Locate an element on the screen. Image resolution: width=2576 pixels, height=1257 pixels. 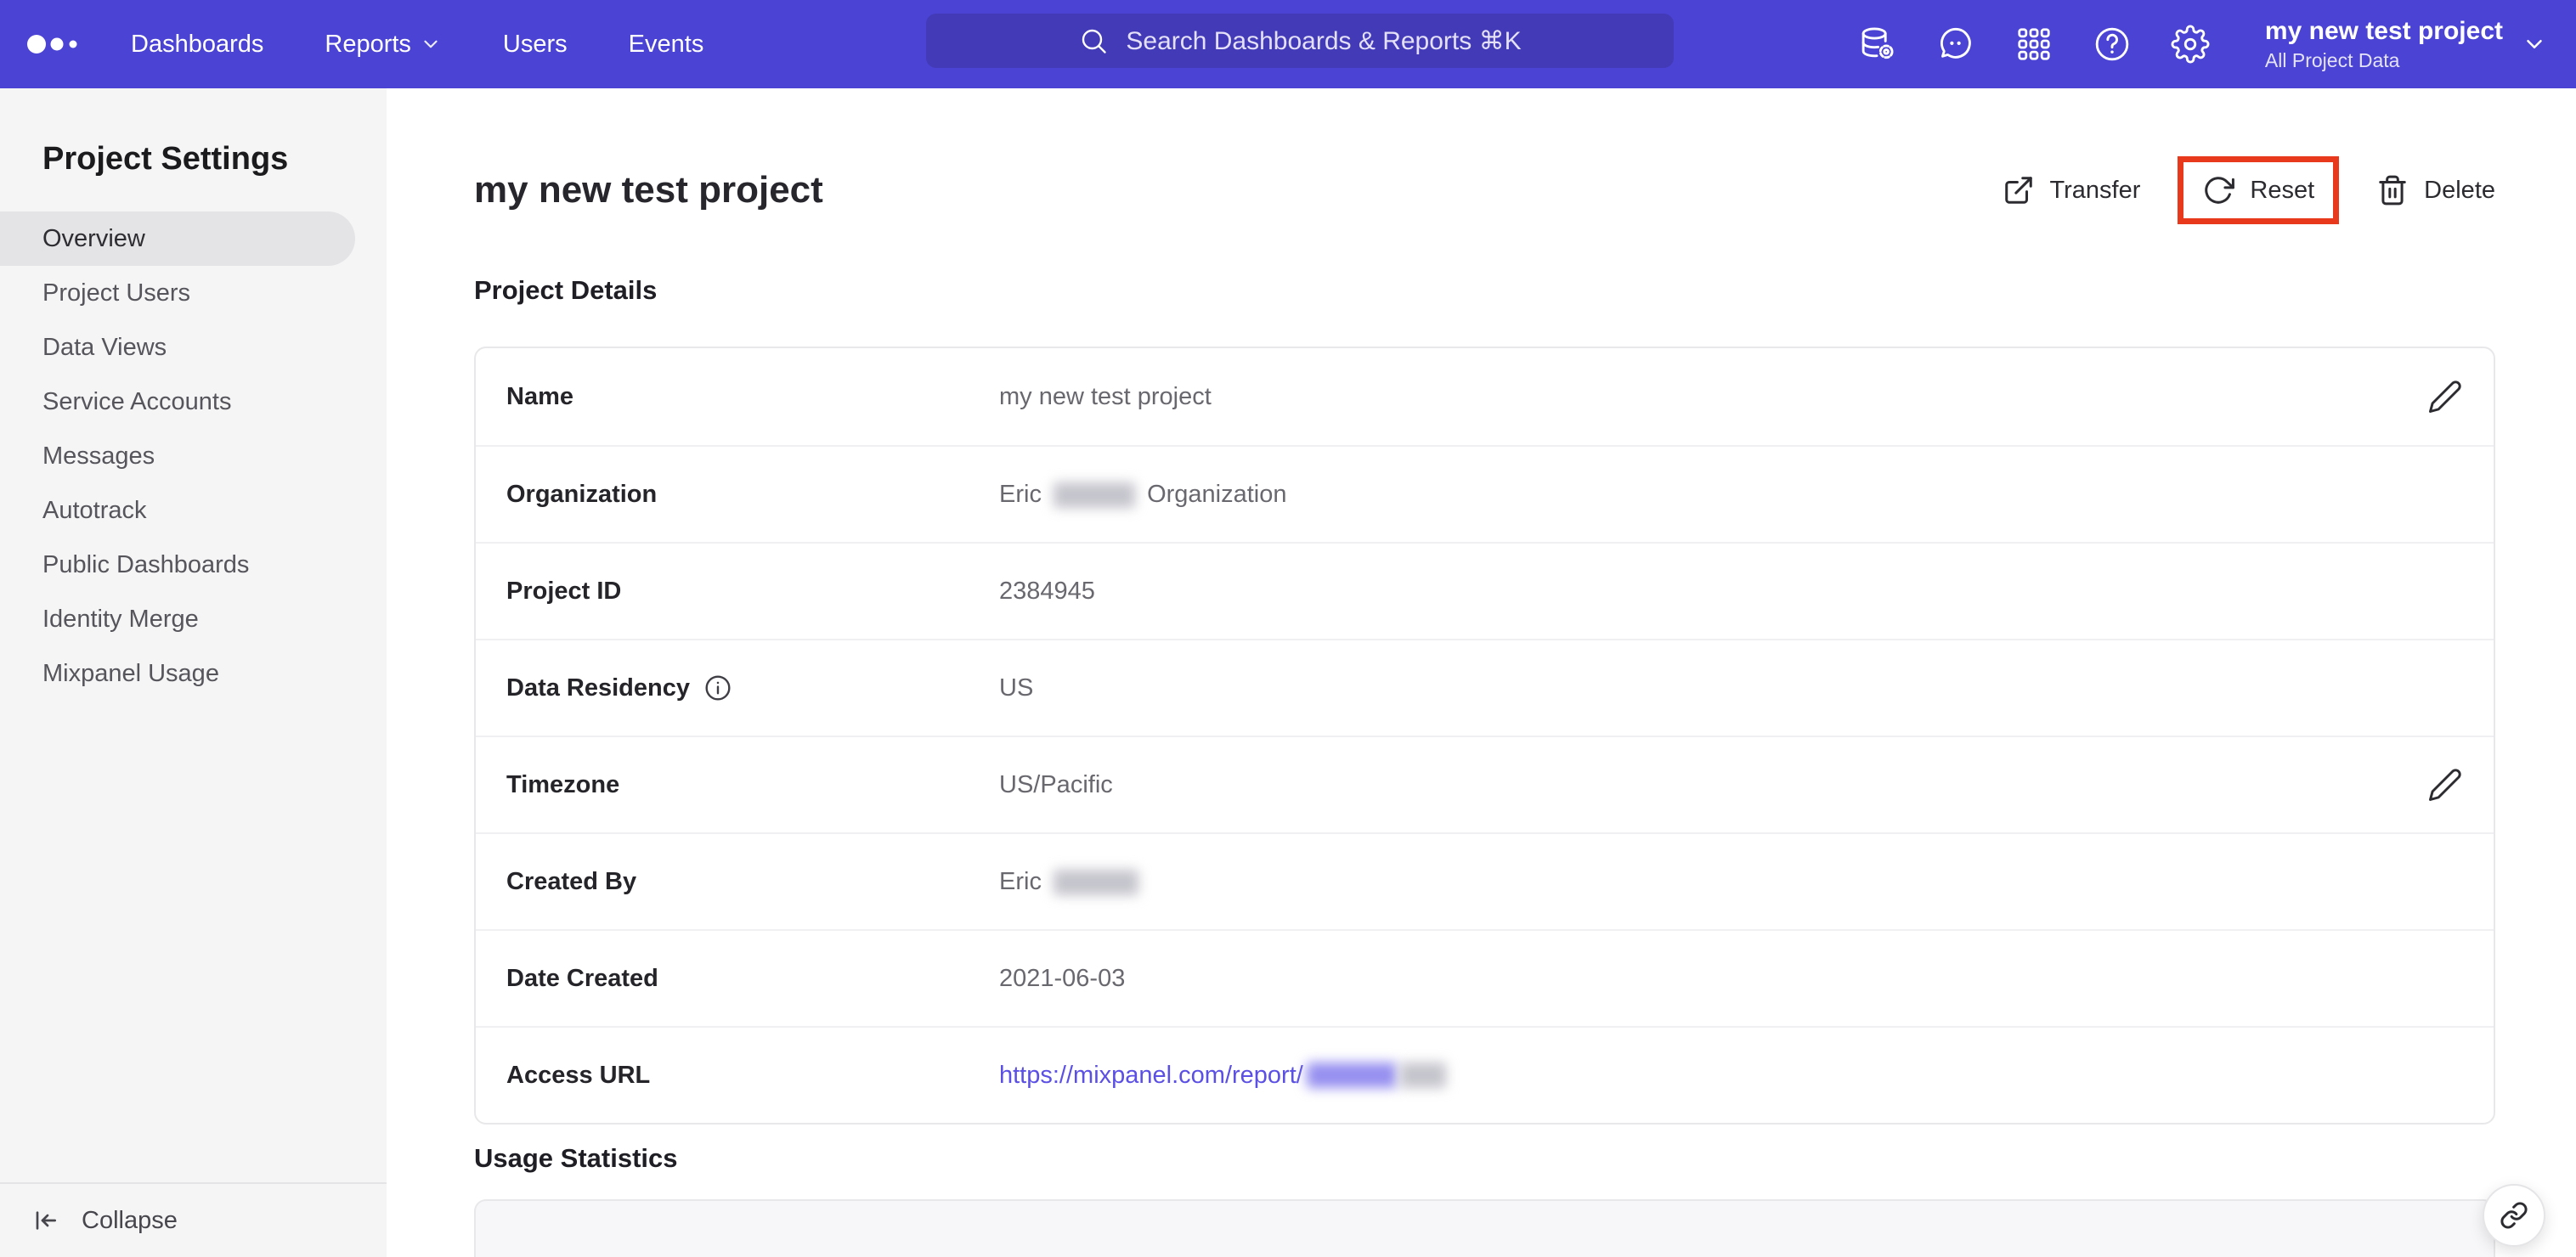
reset-label: Reset is located at coordinates (2282, 190).